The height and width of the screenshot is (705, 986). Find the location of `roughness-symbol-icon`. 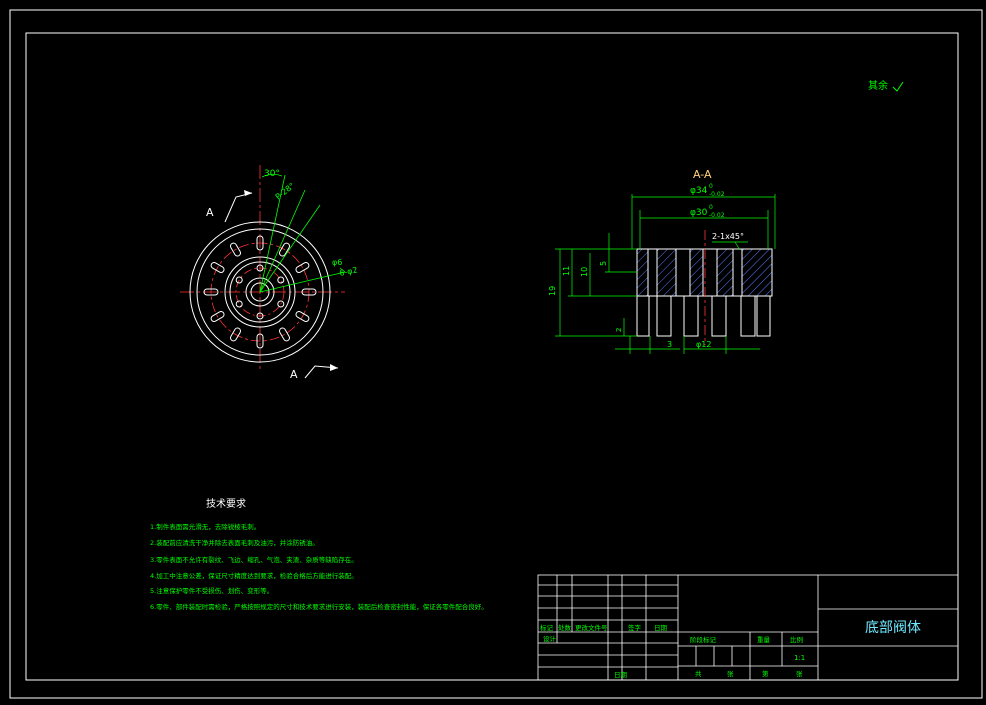

roughness-symbol-icon is located at coordinates (898, 86).